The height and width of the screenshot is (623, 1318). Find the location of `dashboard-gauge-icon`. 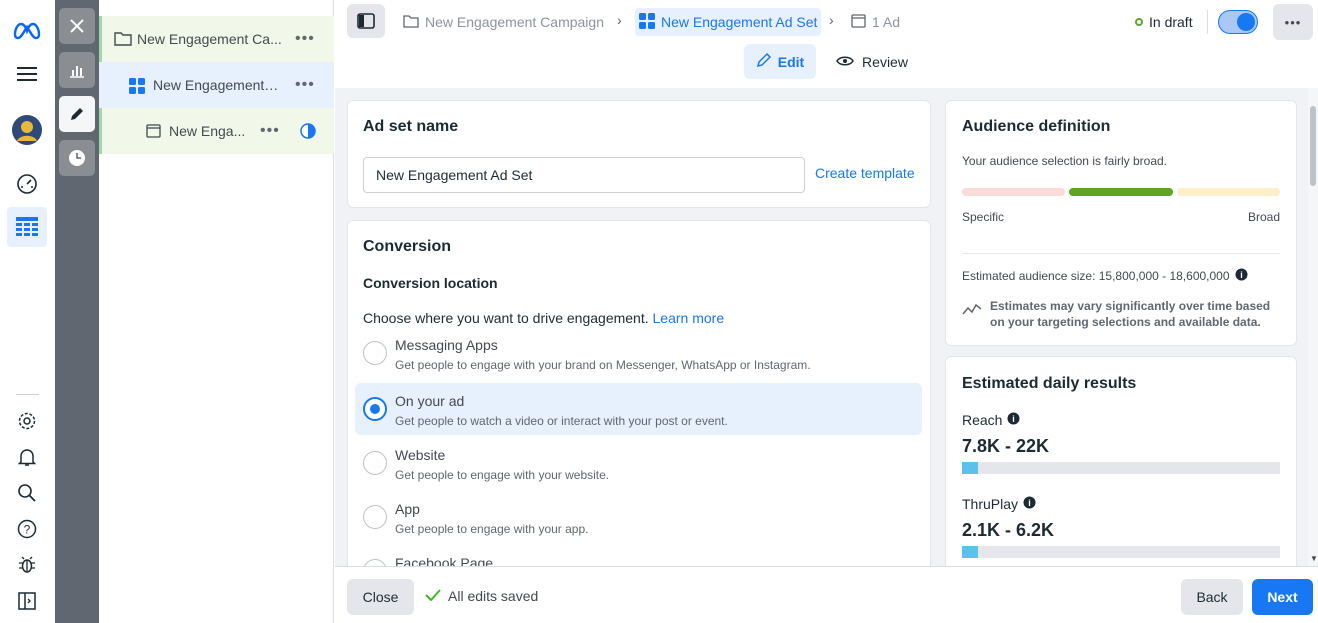

dashboard-gauge-icon is located at coordinates (27, 184).